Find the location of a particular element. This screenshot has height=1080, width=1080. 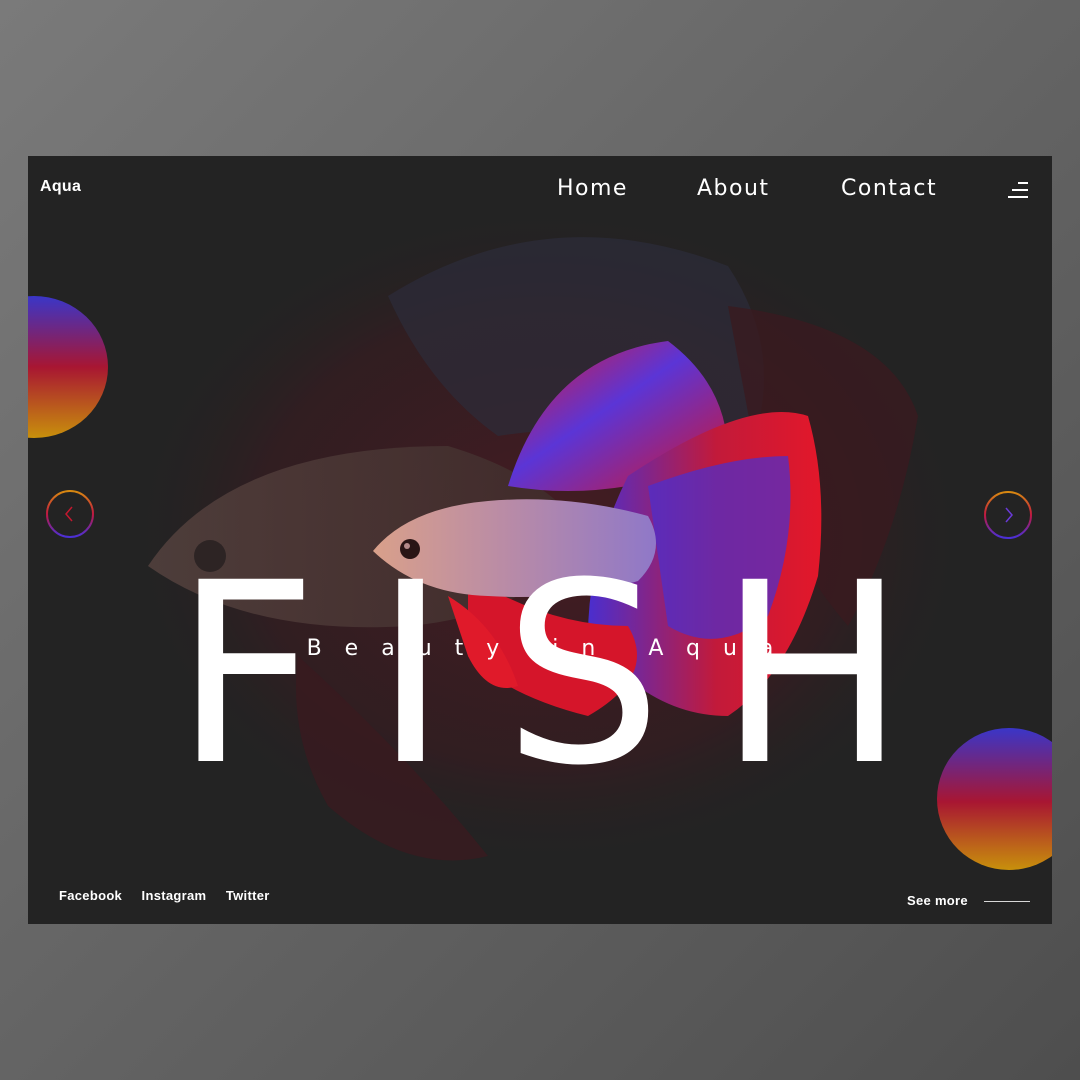

instagram-link: Instagram is located at coordinates (174, 895).